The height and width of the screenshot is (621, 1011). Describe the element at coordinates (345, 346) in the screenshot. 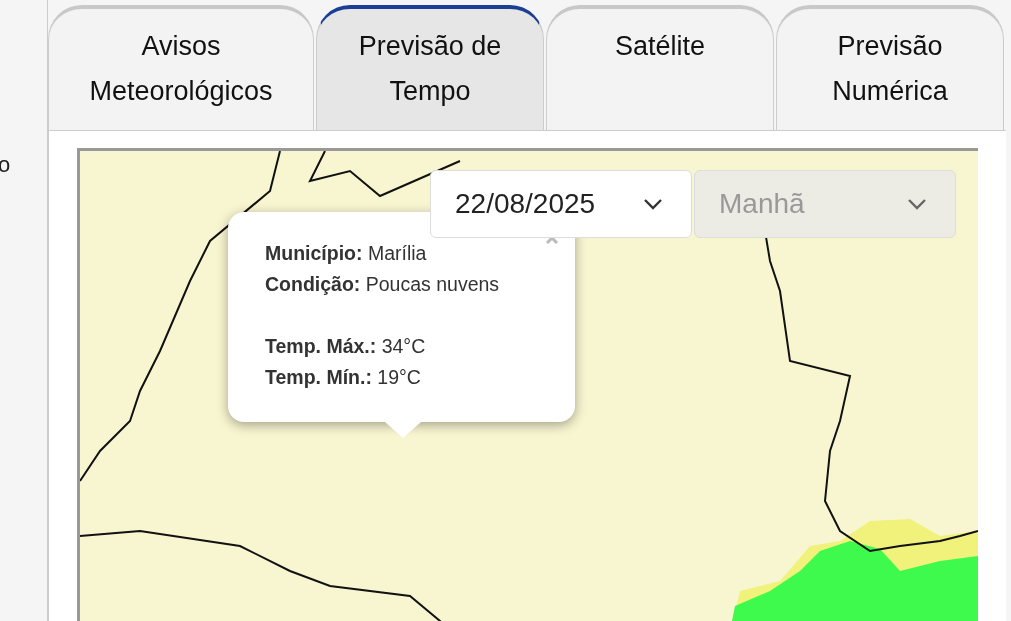

I see `info-line: Temp. Máx.: 34°C` at that location.